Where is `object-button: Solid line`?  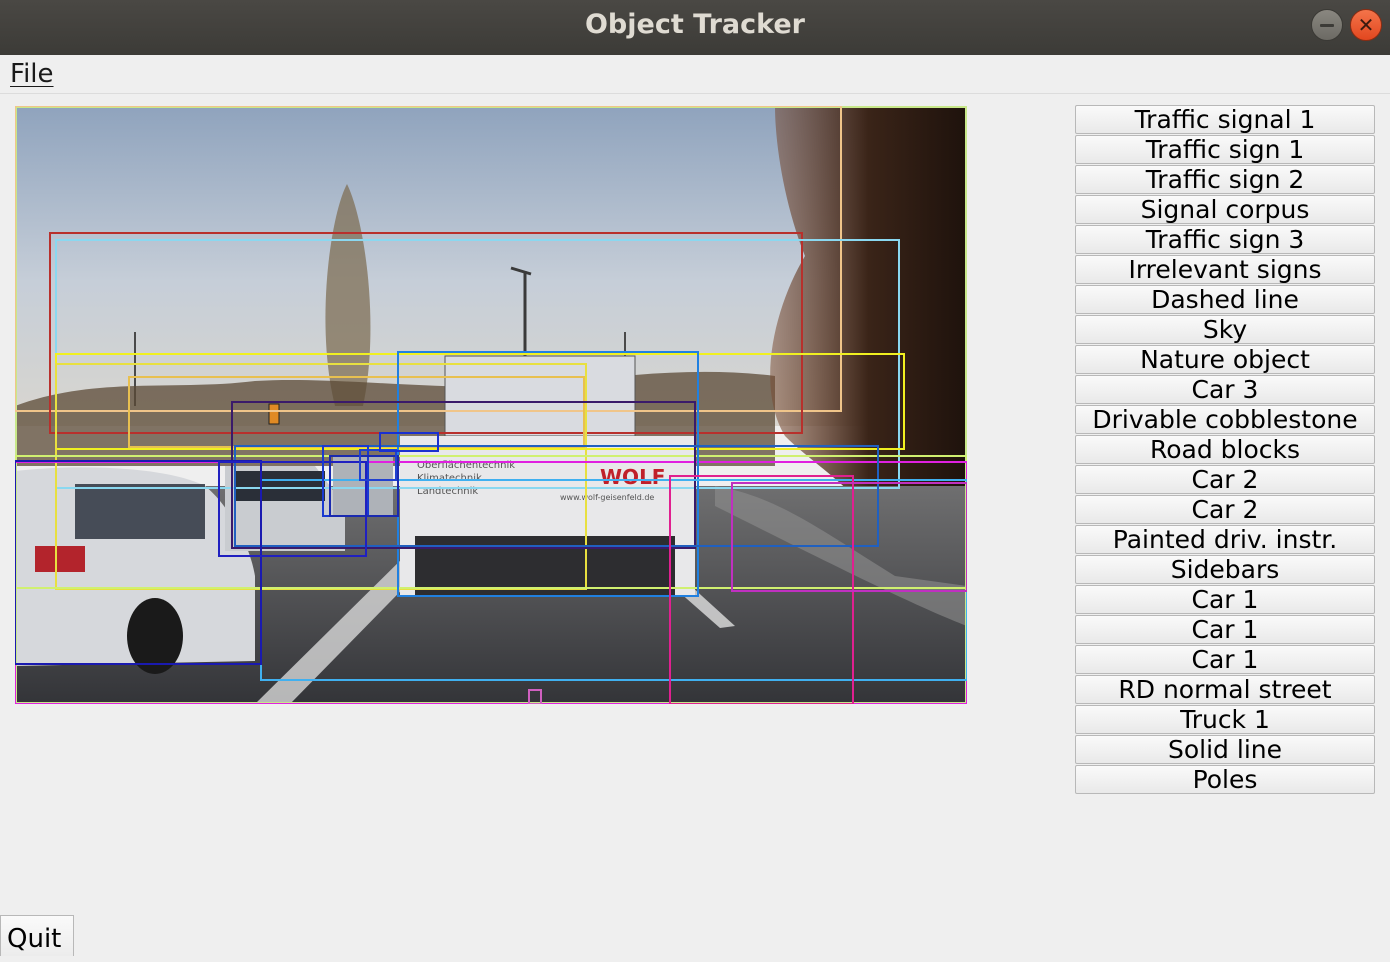
object-button: Solid line is located at coordinates (1225, 749).